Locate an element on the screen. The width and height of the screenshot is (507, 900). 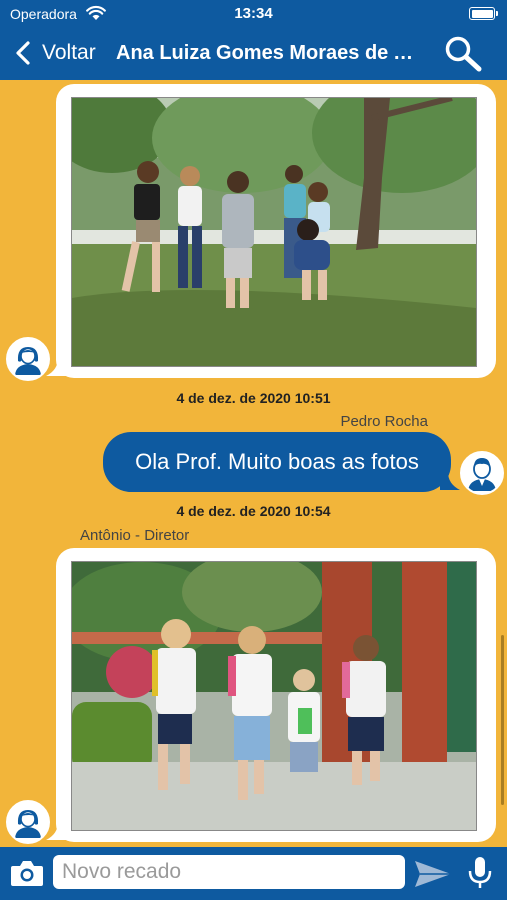
send-icon is located at coordinates (433, 874).